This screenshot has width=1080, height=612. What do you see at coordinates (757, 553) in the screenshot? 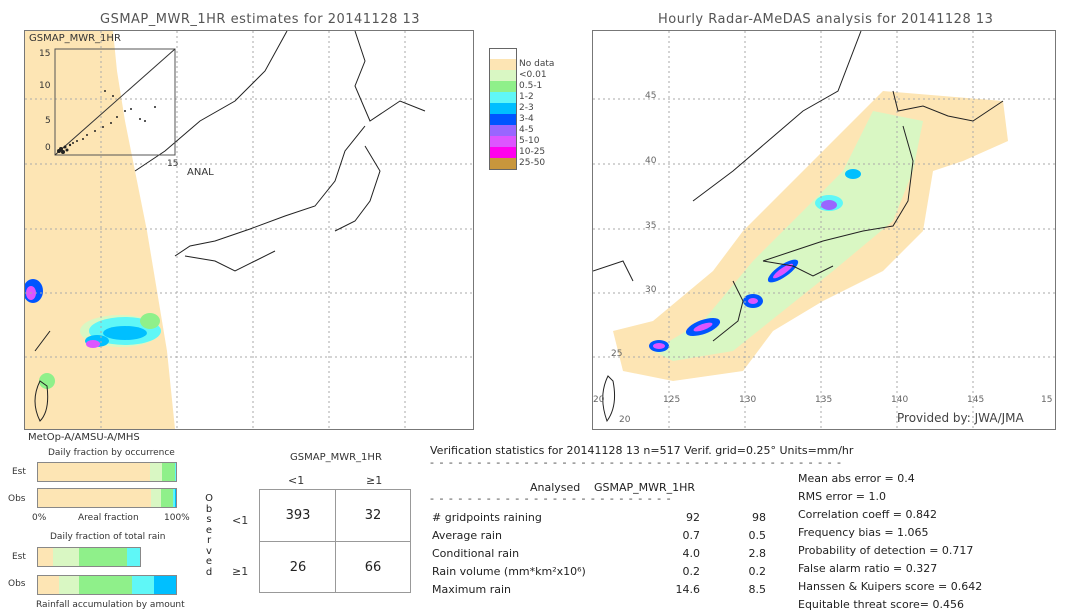
I see `stat-model: 2.8` at bounding box center [757, 553].